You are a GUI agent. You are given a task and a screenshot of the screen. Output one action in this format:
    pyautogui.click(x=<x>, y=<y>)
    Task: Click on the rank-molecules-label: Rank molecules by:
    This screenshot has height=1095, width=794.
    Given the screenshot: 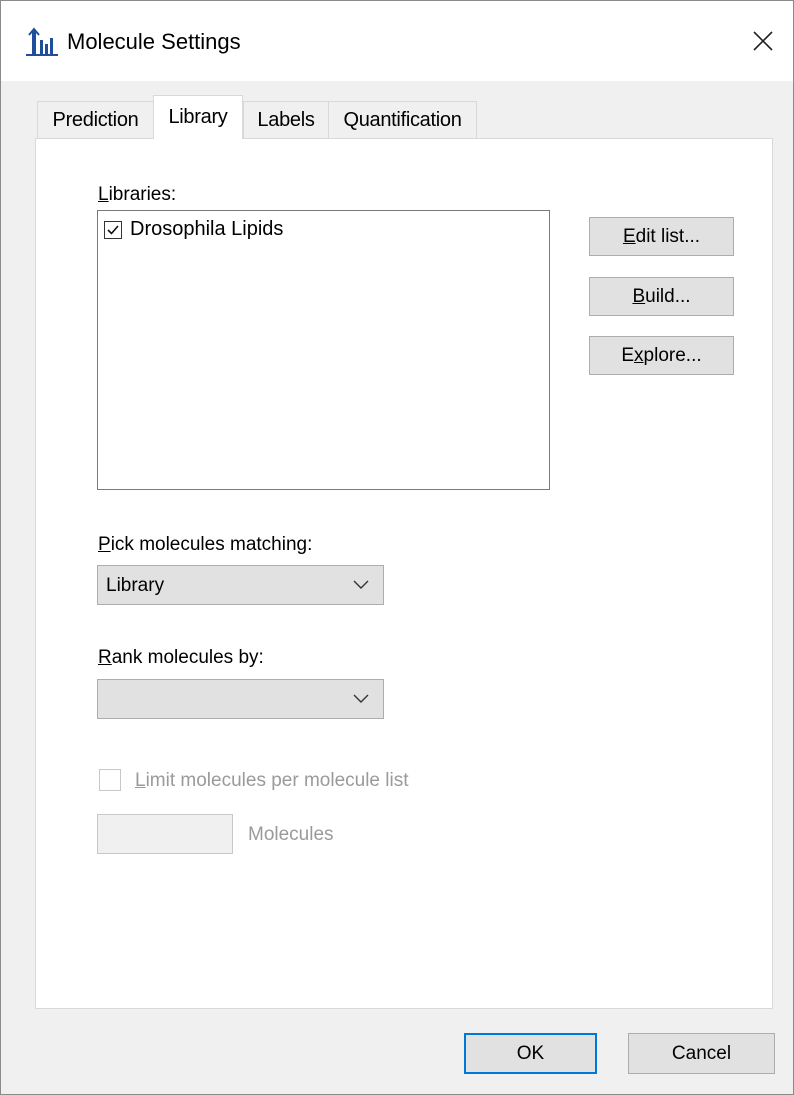 What is the action you would take?
    pyautogui.click(x=181, y=657)
    